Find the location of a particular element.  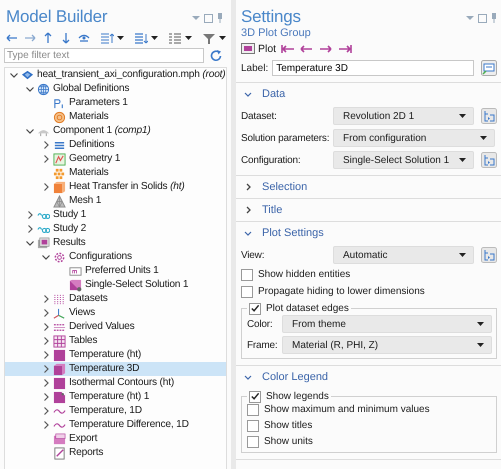

field-label: View: is located at coordinates (253, 255).